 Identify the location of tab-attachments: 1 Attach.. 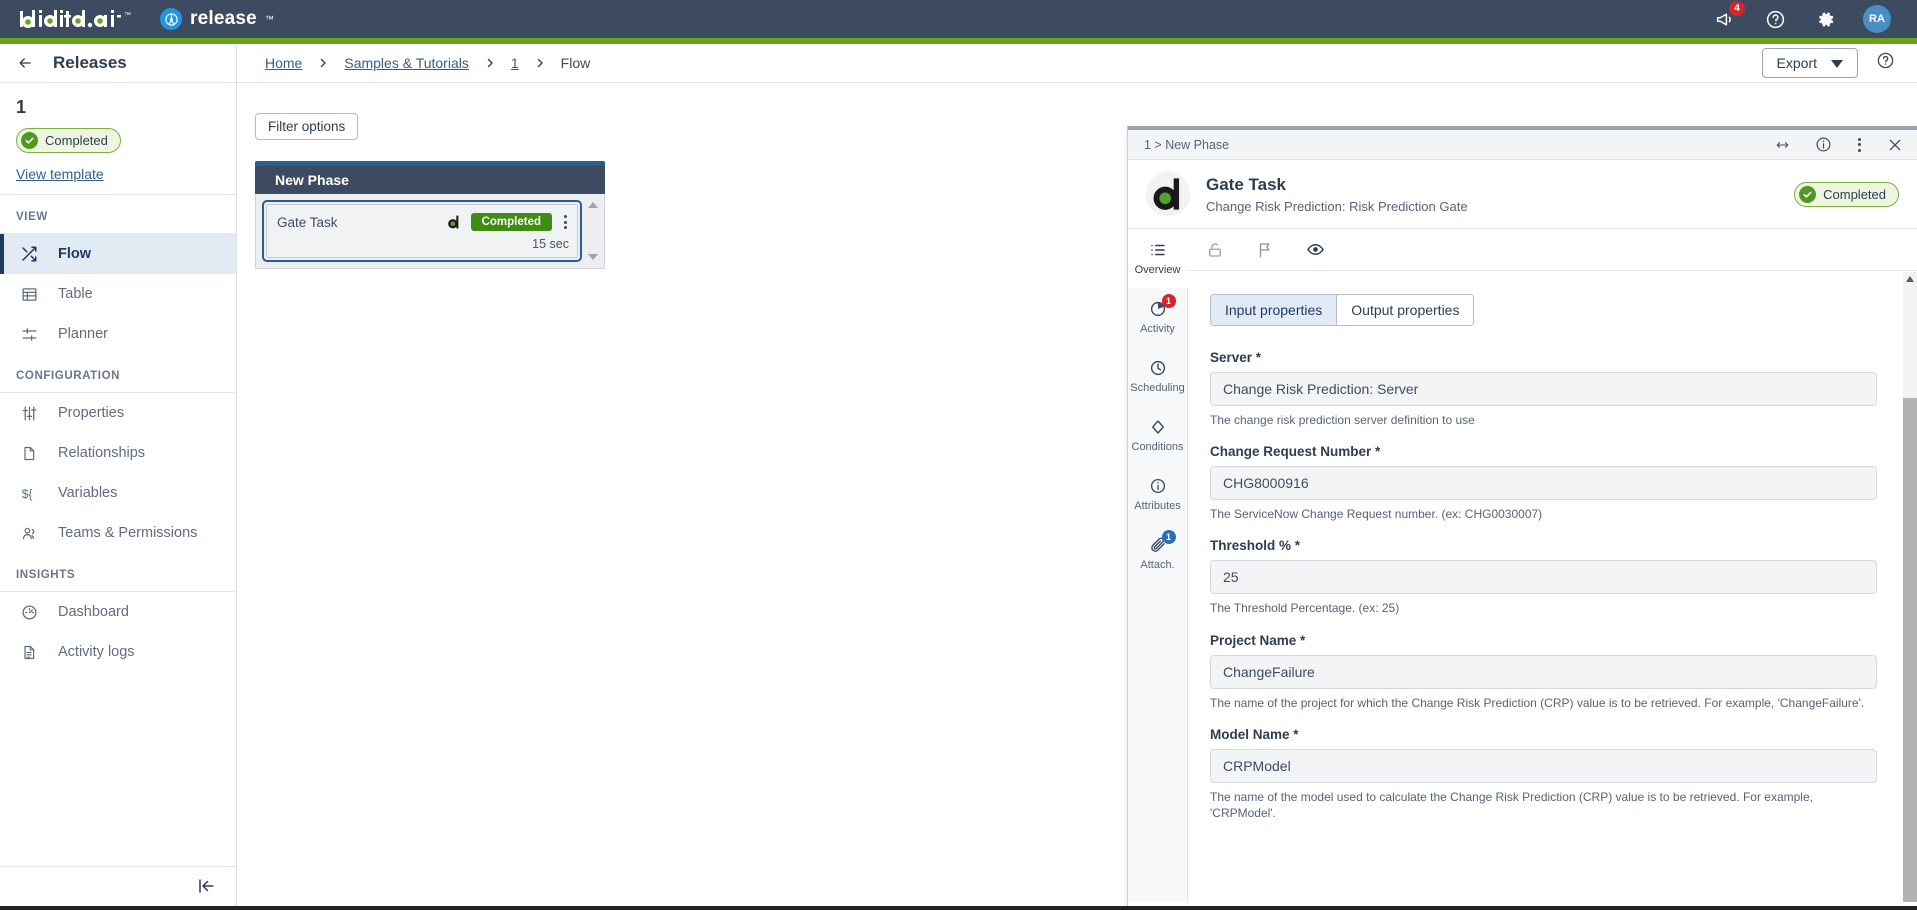
(1157, 553).